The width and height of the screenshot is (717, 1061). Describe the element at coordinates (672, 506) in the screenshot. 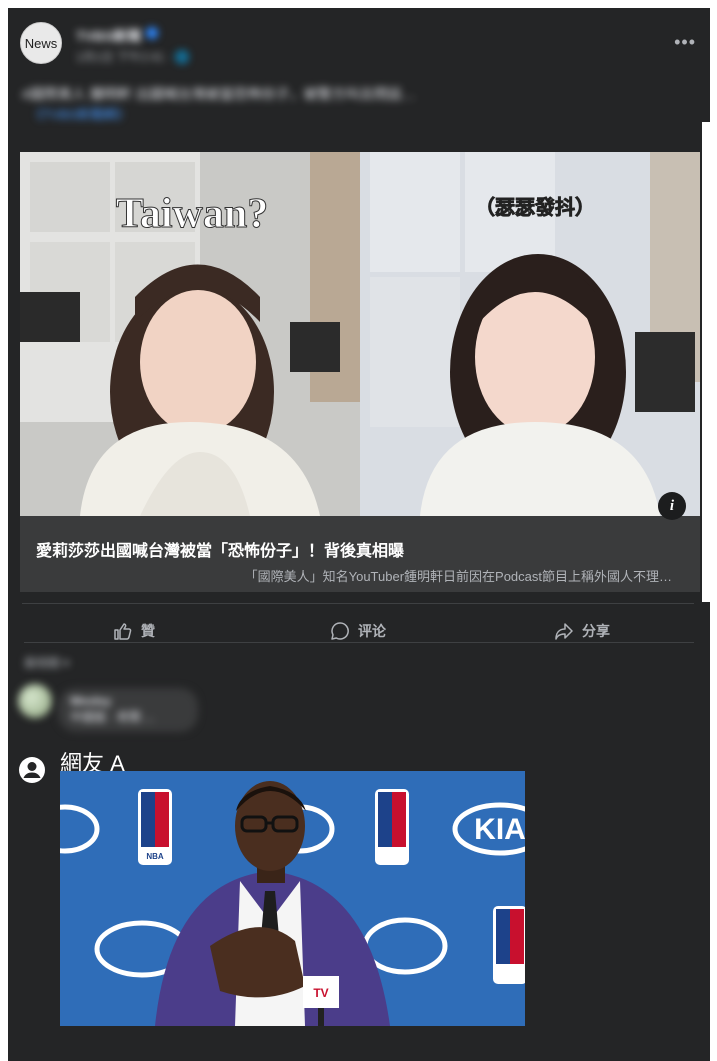

I see `info-icon: i` at that location.